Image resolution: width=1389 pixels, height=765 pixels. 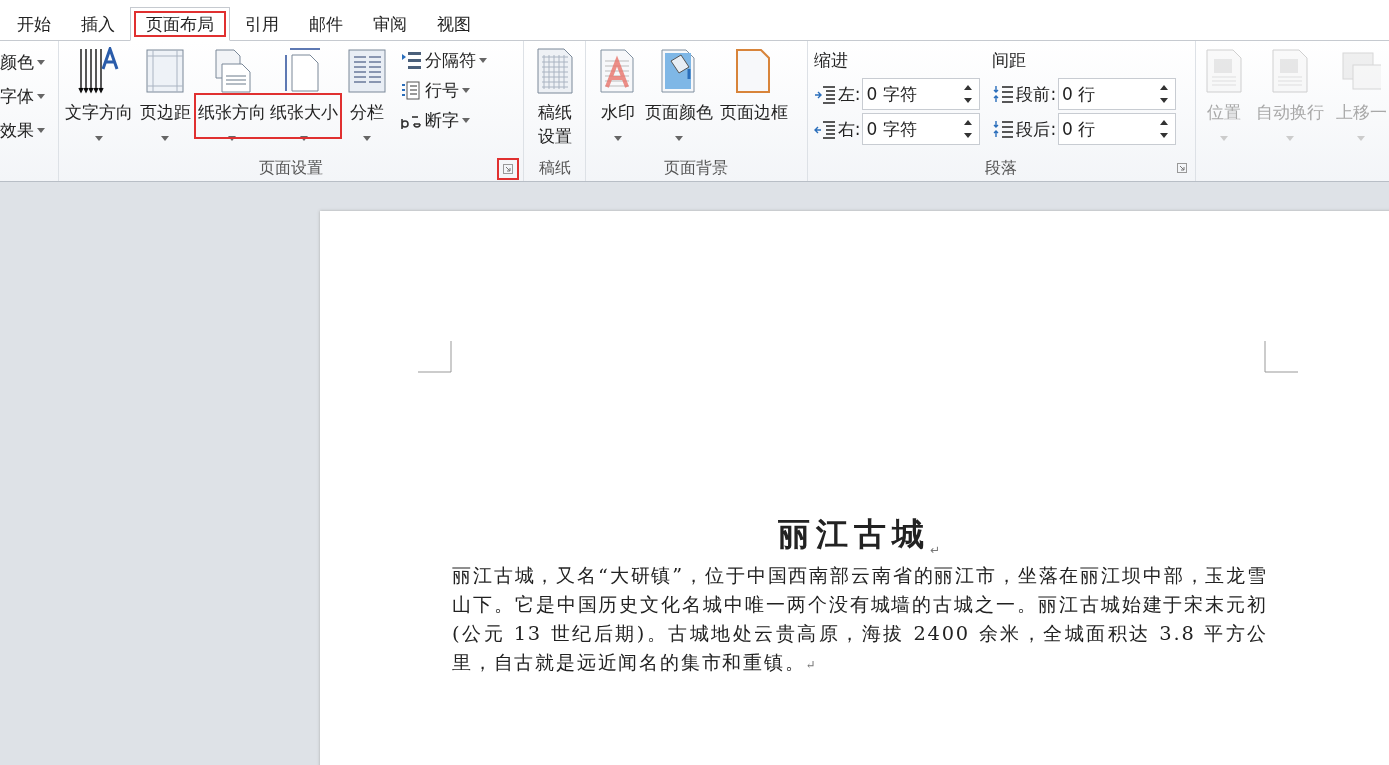 What do you see at coordinates (303, 94) in the screenshot?
I see `ribbon-large-button: 纸张大小` at bounding box center [303, 94].